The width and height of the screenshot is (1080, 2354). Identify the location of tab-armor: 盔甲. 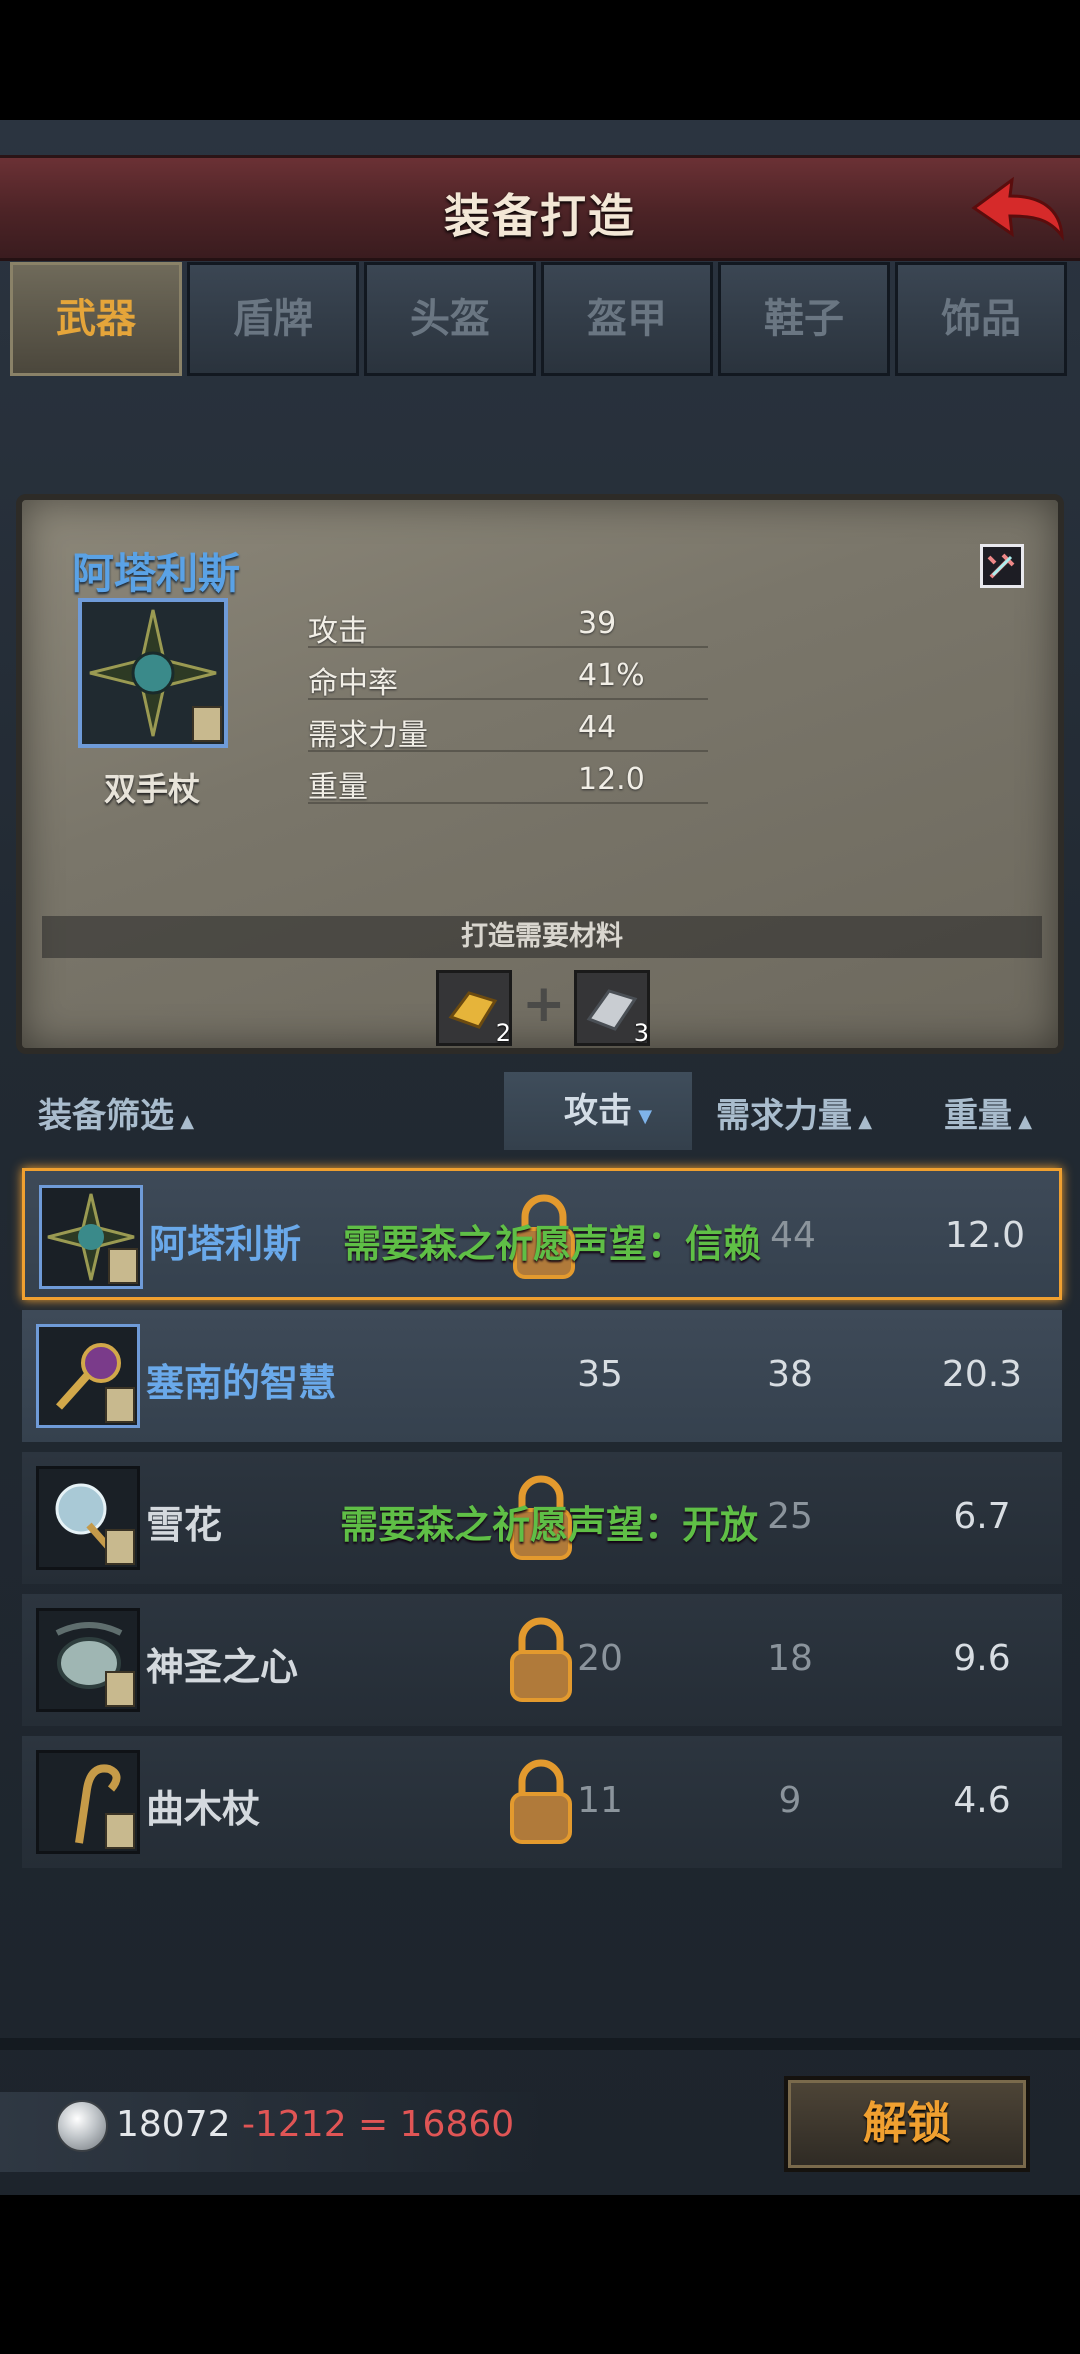
(627, 319).